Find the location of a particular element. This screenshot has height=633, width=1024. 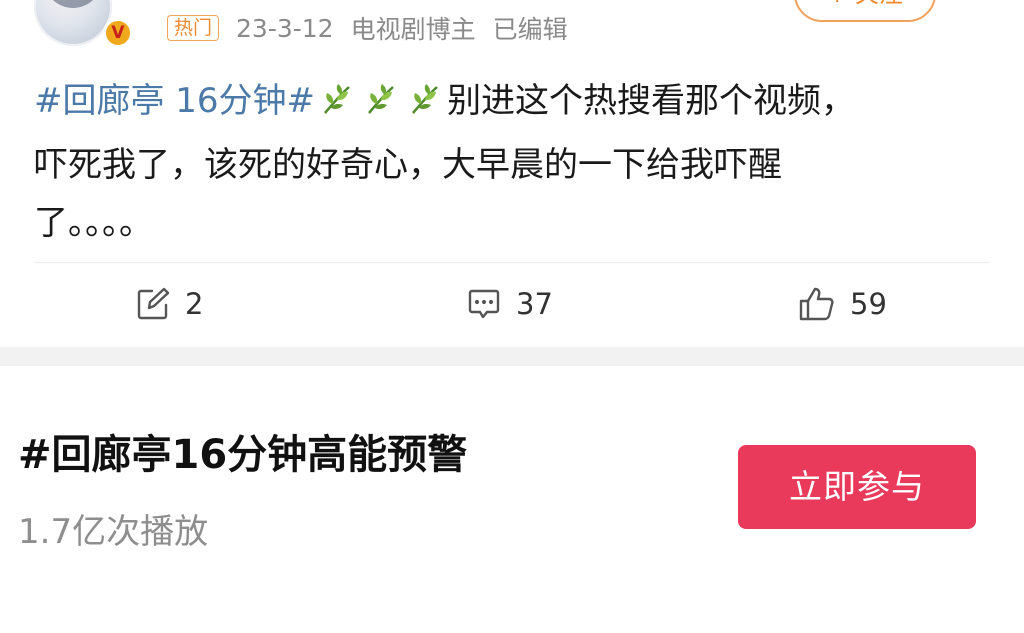

avatar-image is located at coordinates (73, 4).